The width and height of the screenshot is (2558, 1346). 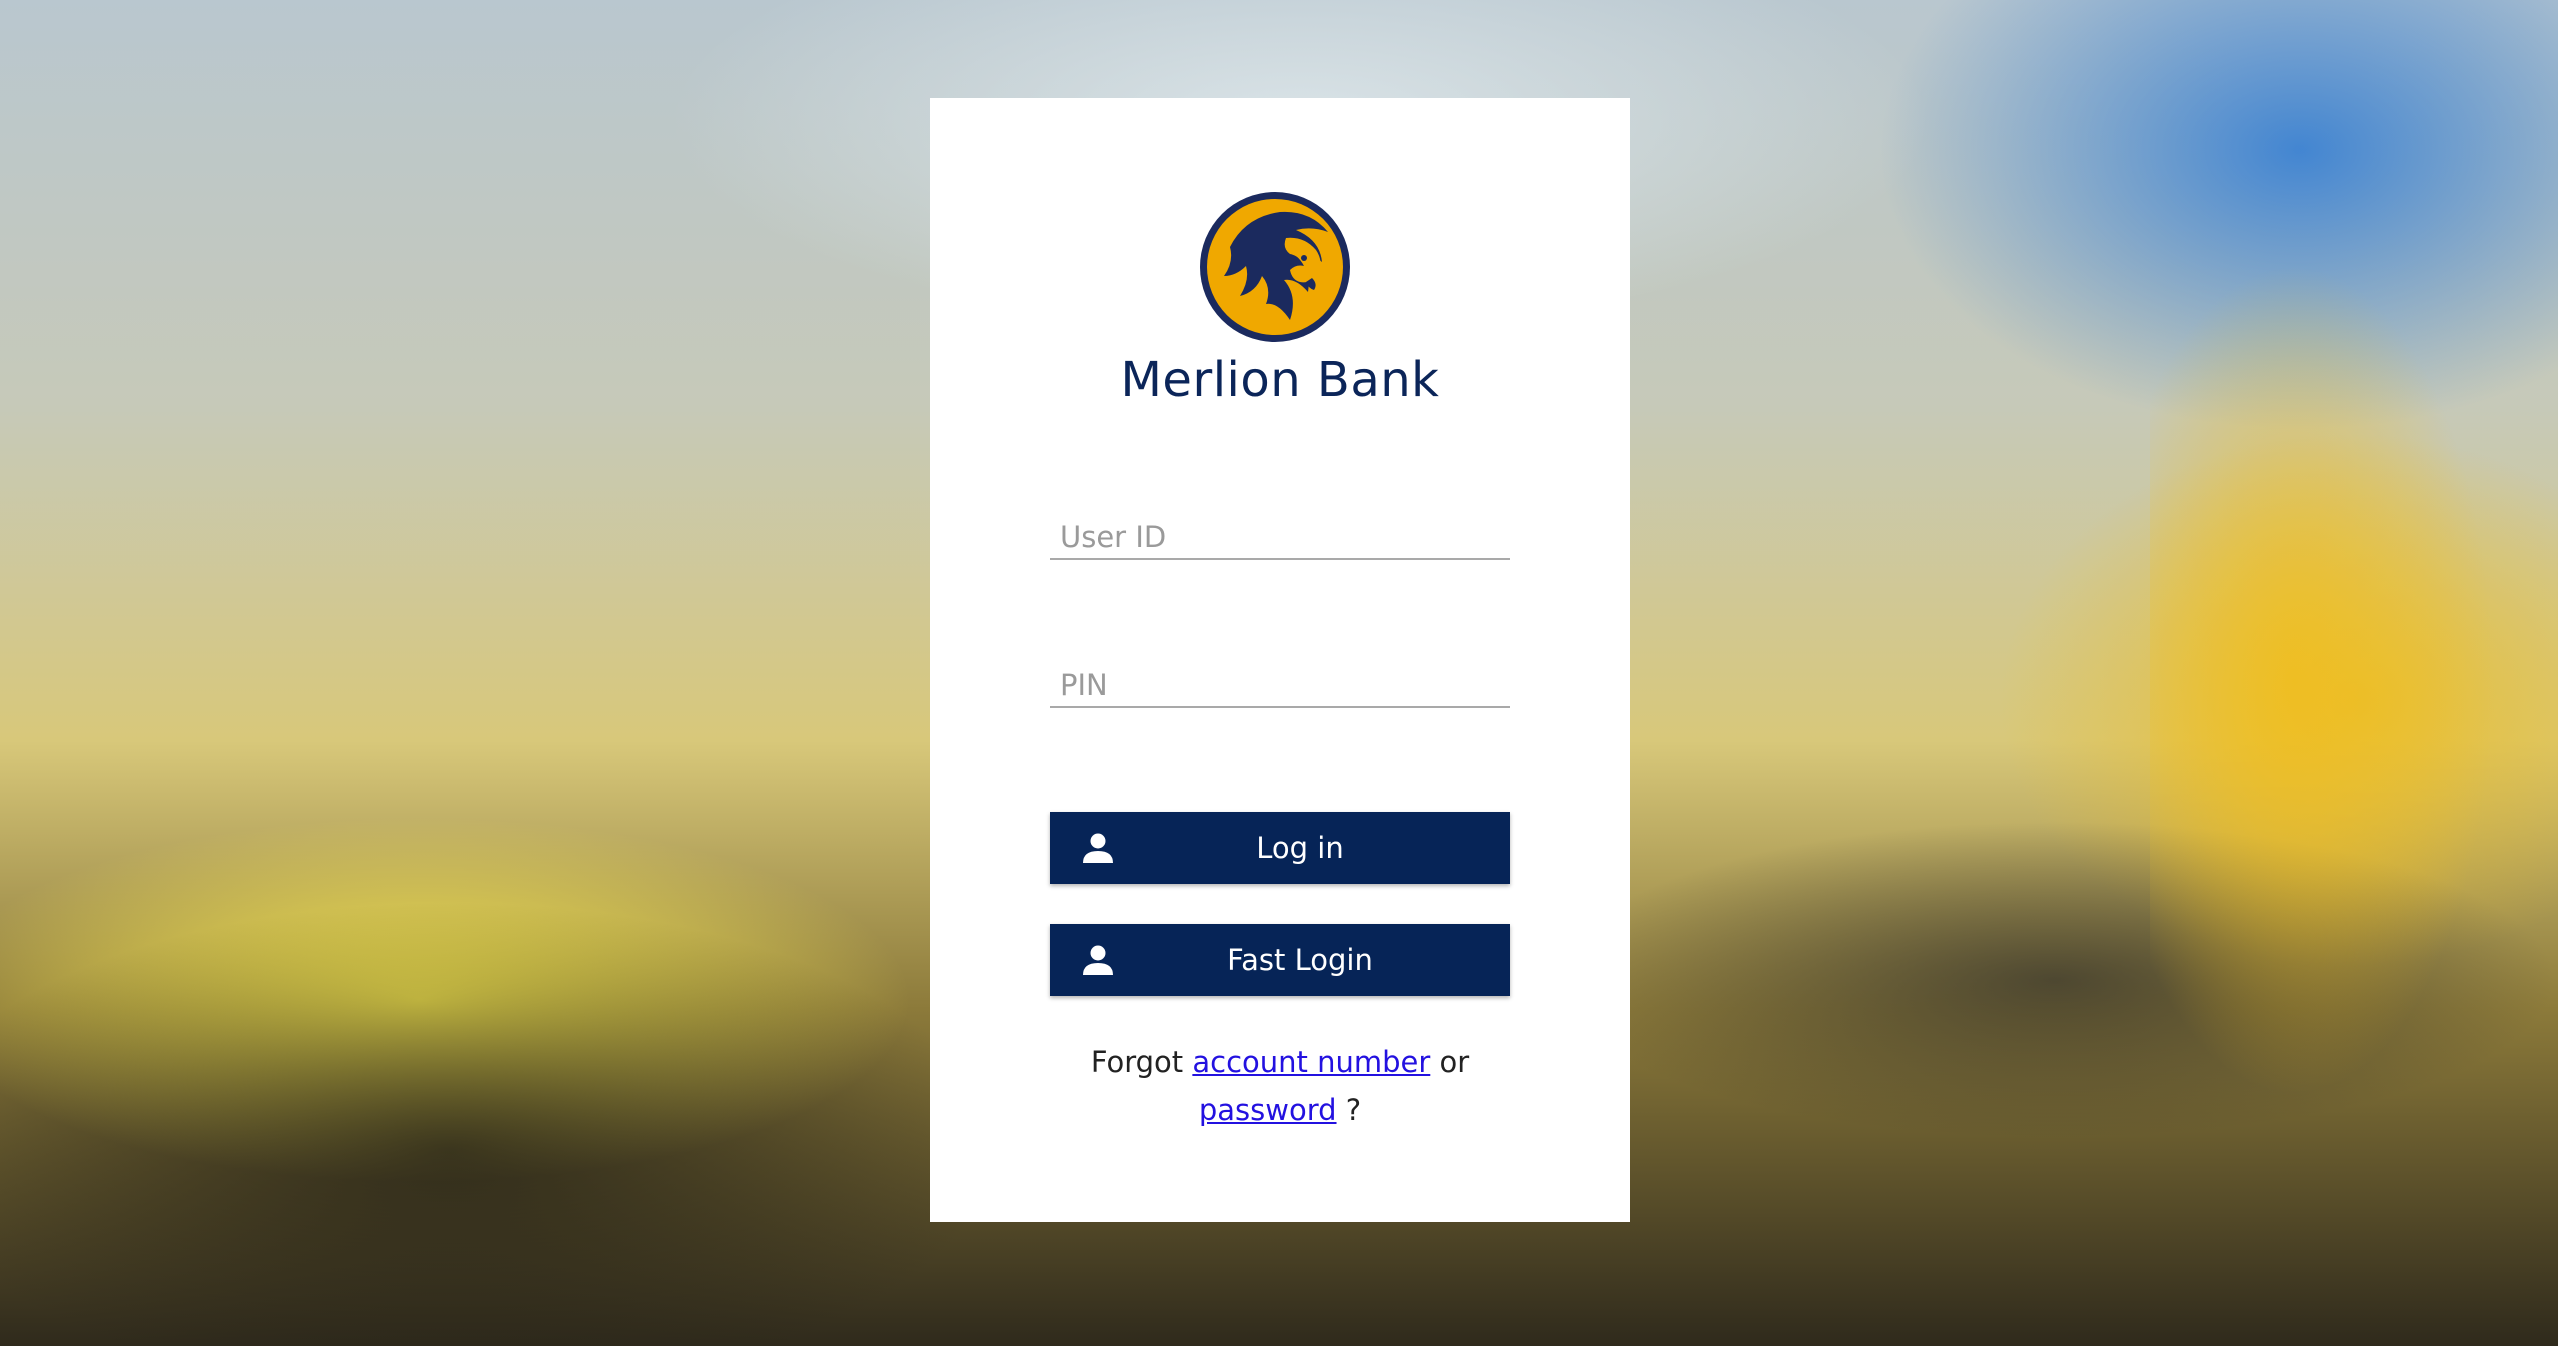 What do you see at coordinates (1280, 380) in the screenshot?
I see `bank-name: Merlion Bank` at bounding box center [1280, 380].